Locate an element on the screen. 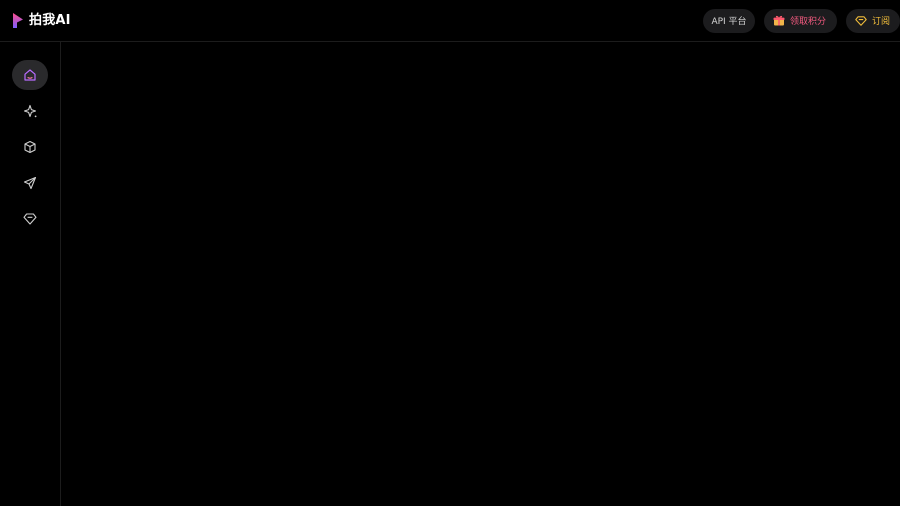  sidebar-item-home is located at coordinates (30, 75).